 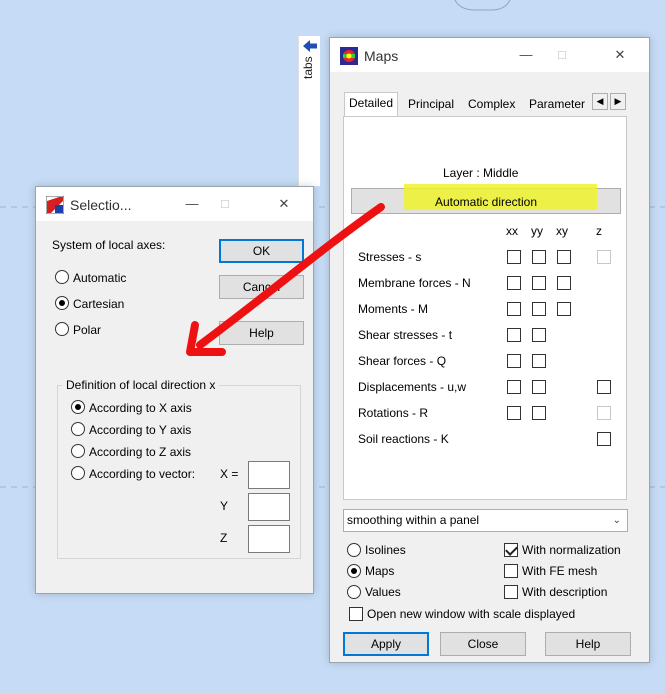 I want to click on dir-vector-label: According to vector:, so click(x=142, y=474).